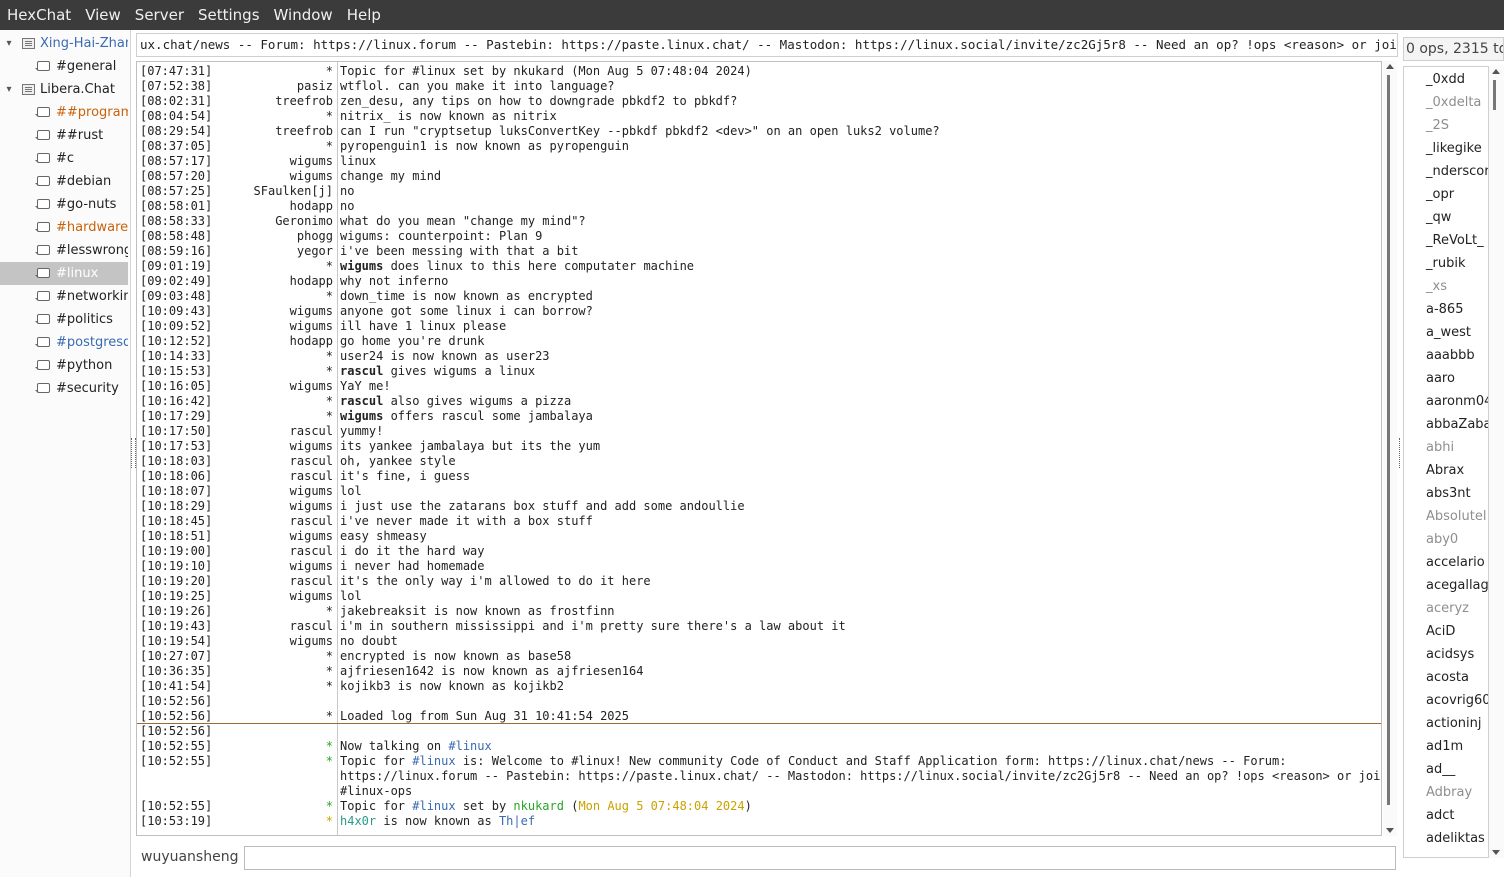 This screenshot has width=1504, height=877. Describe the element at coordinates (273, 86) in the screenshot. I see `nick: pasiz` at that location.